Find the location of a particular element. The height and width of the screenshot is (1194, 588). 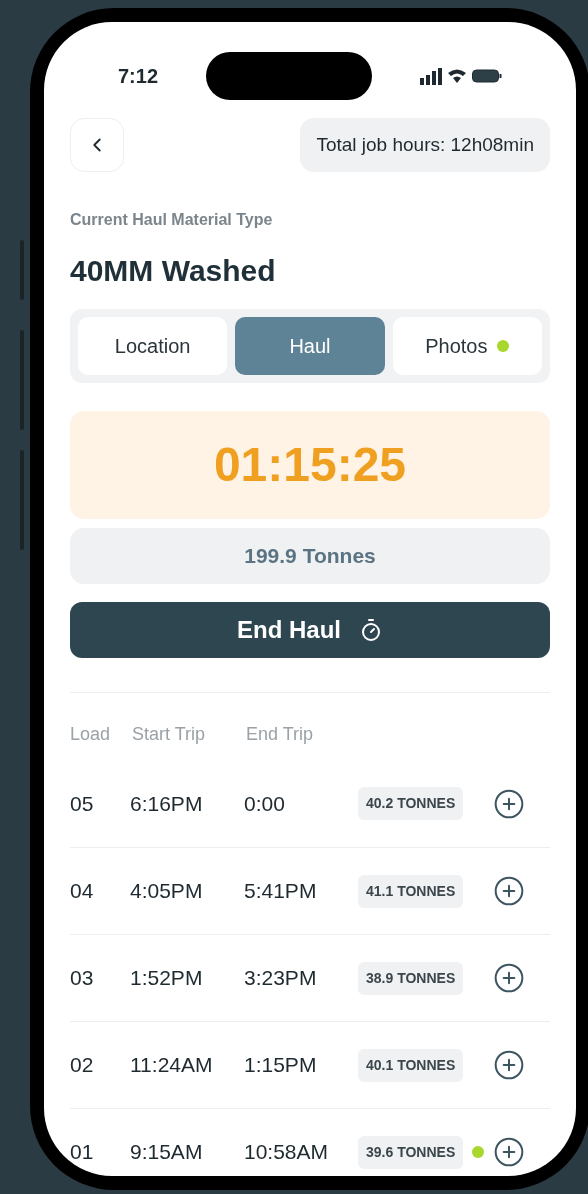

load-number: 04 is located at coordinates (82, 891).